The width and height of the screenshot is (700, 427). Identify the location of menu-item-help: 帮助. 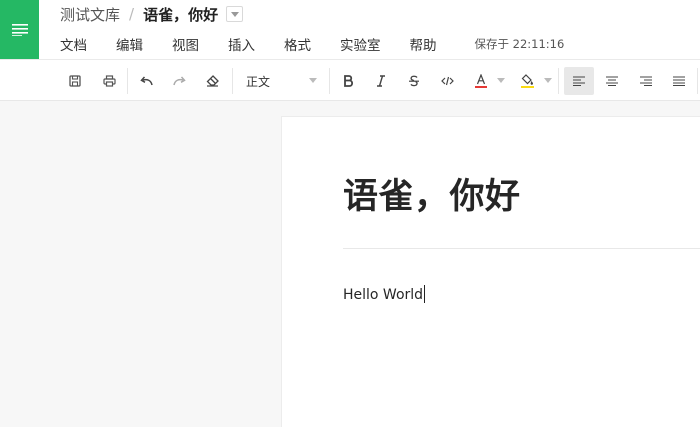
(423, 44).